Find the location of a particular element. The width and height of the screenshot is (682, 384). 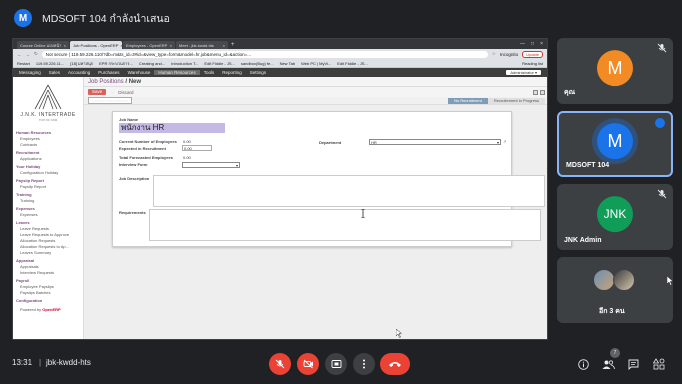

participant-tile-self: M คุณ is located at coordinates (615, 71).